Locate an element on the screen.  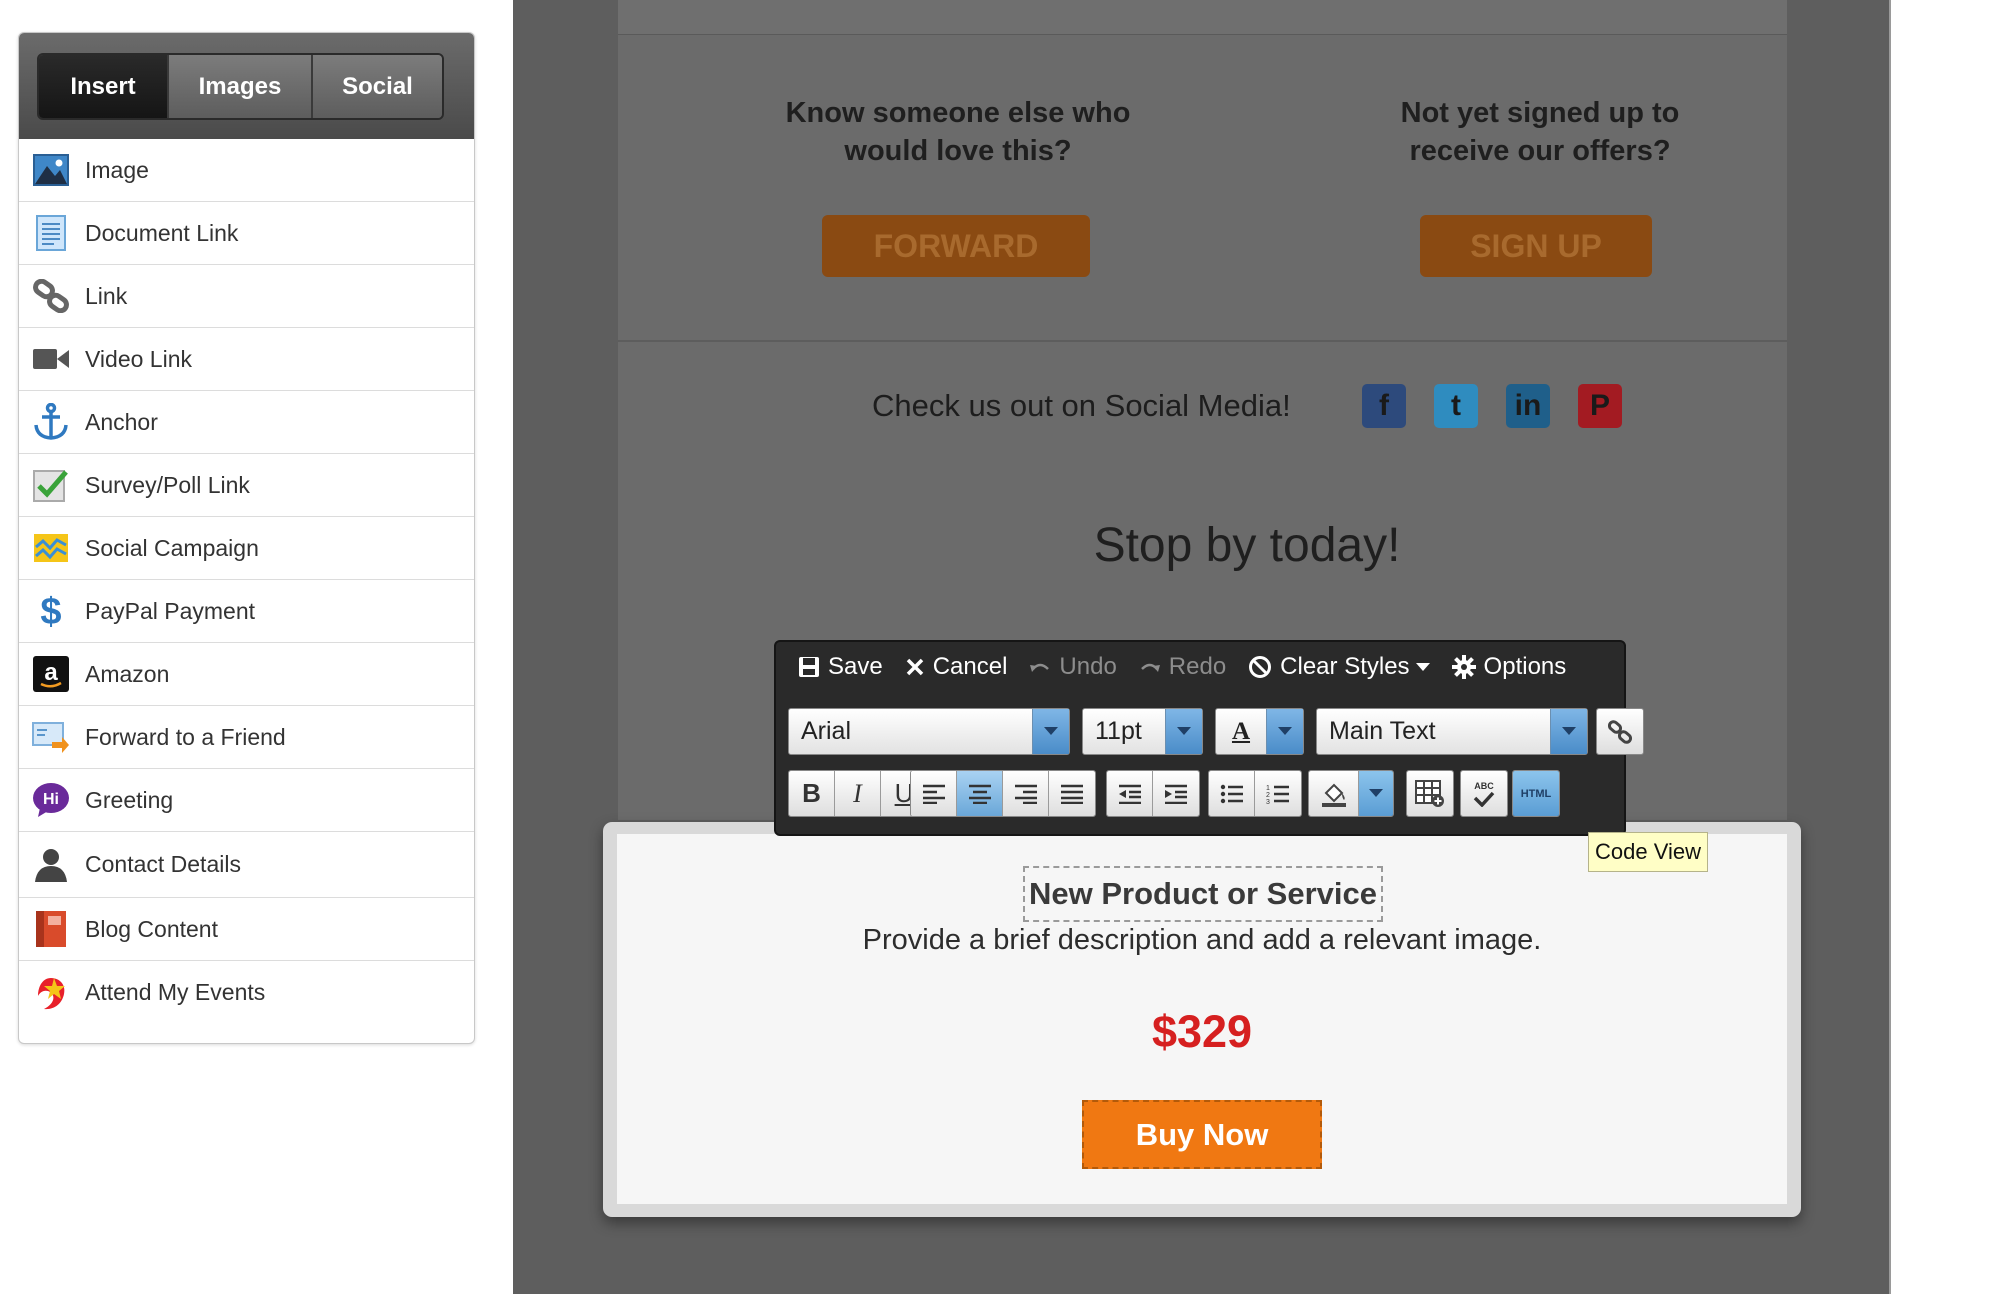
forward-prompt-line: Know someone else who is located at coordinates (958, 113).